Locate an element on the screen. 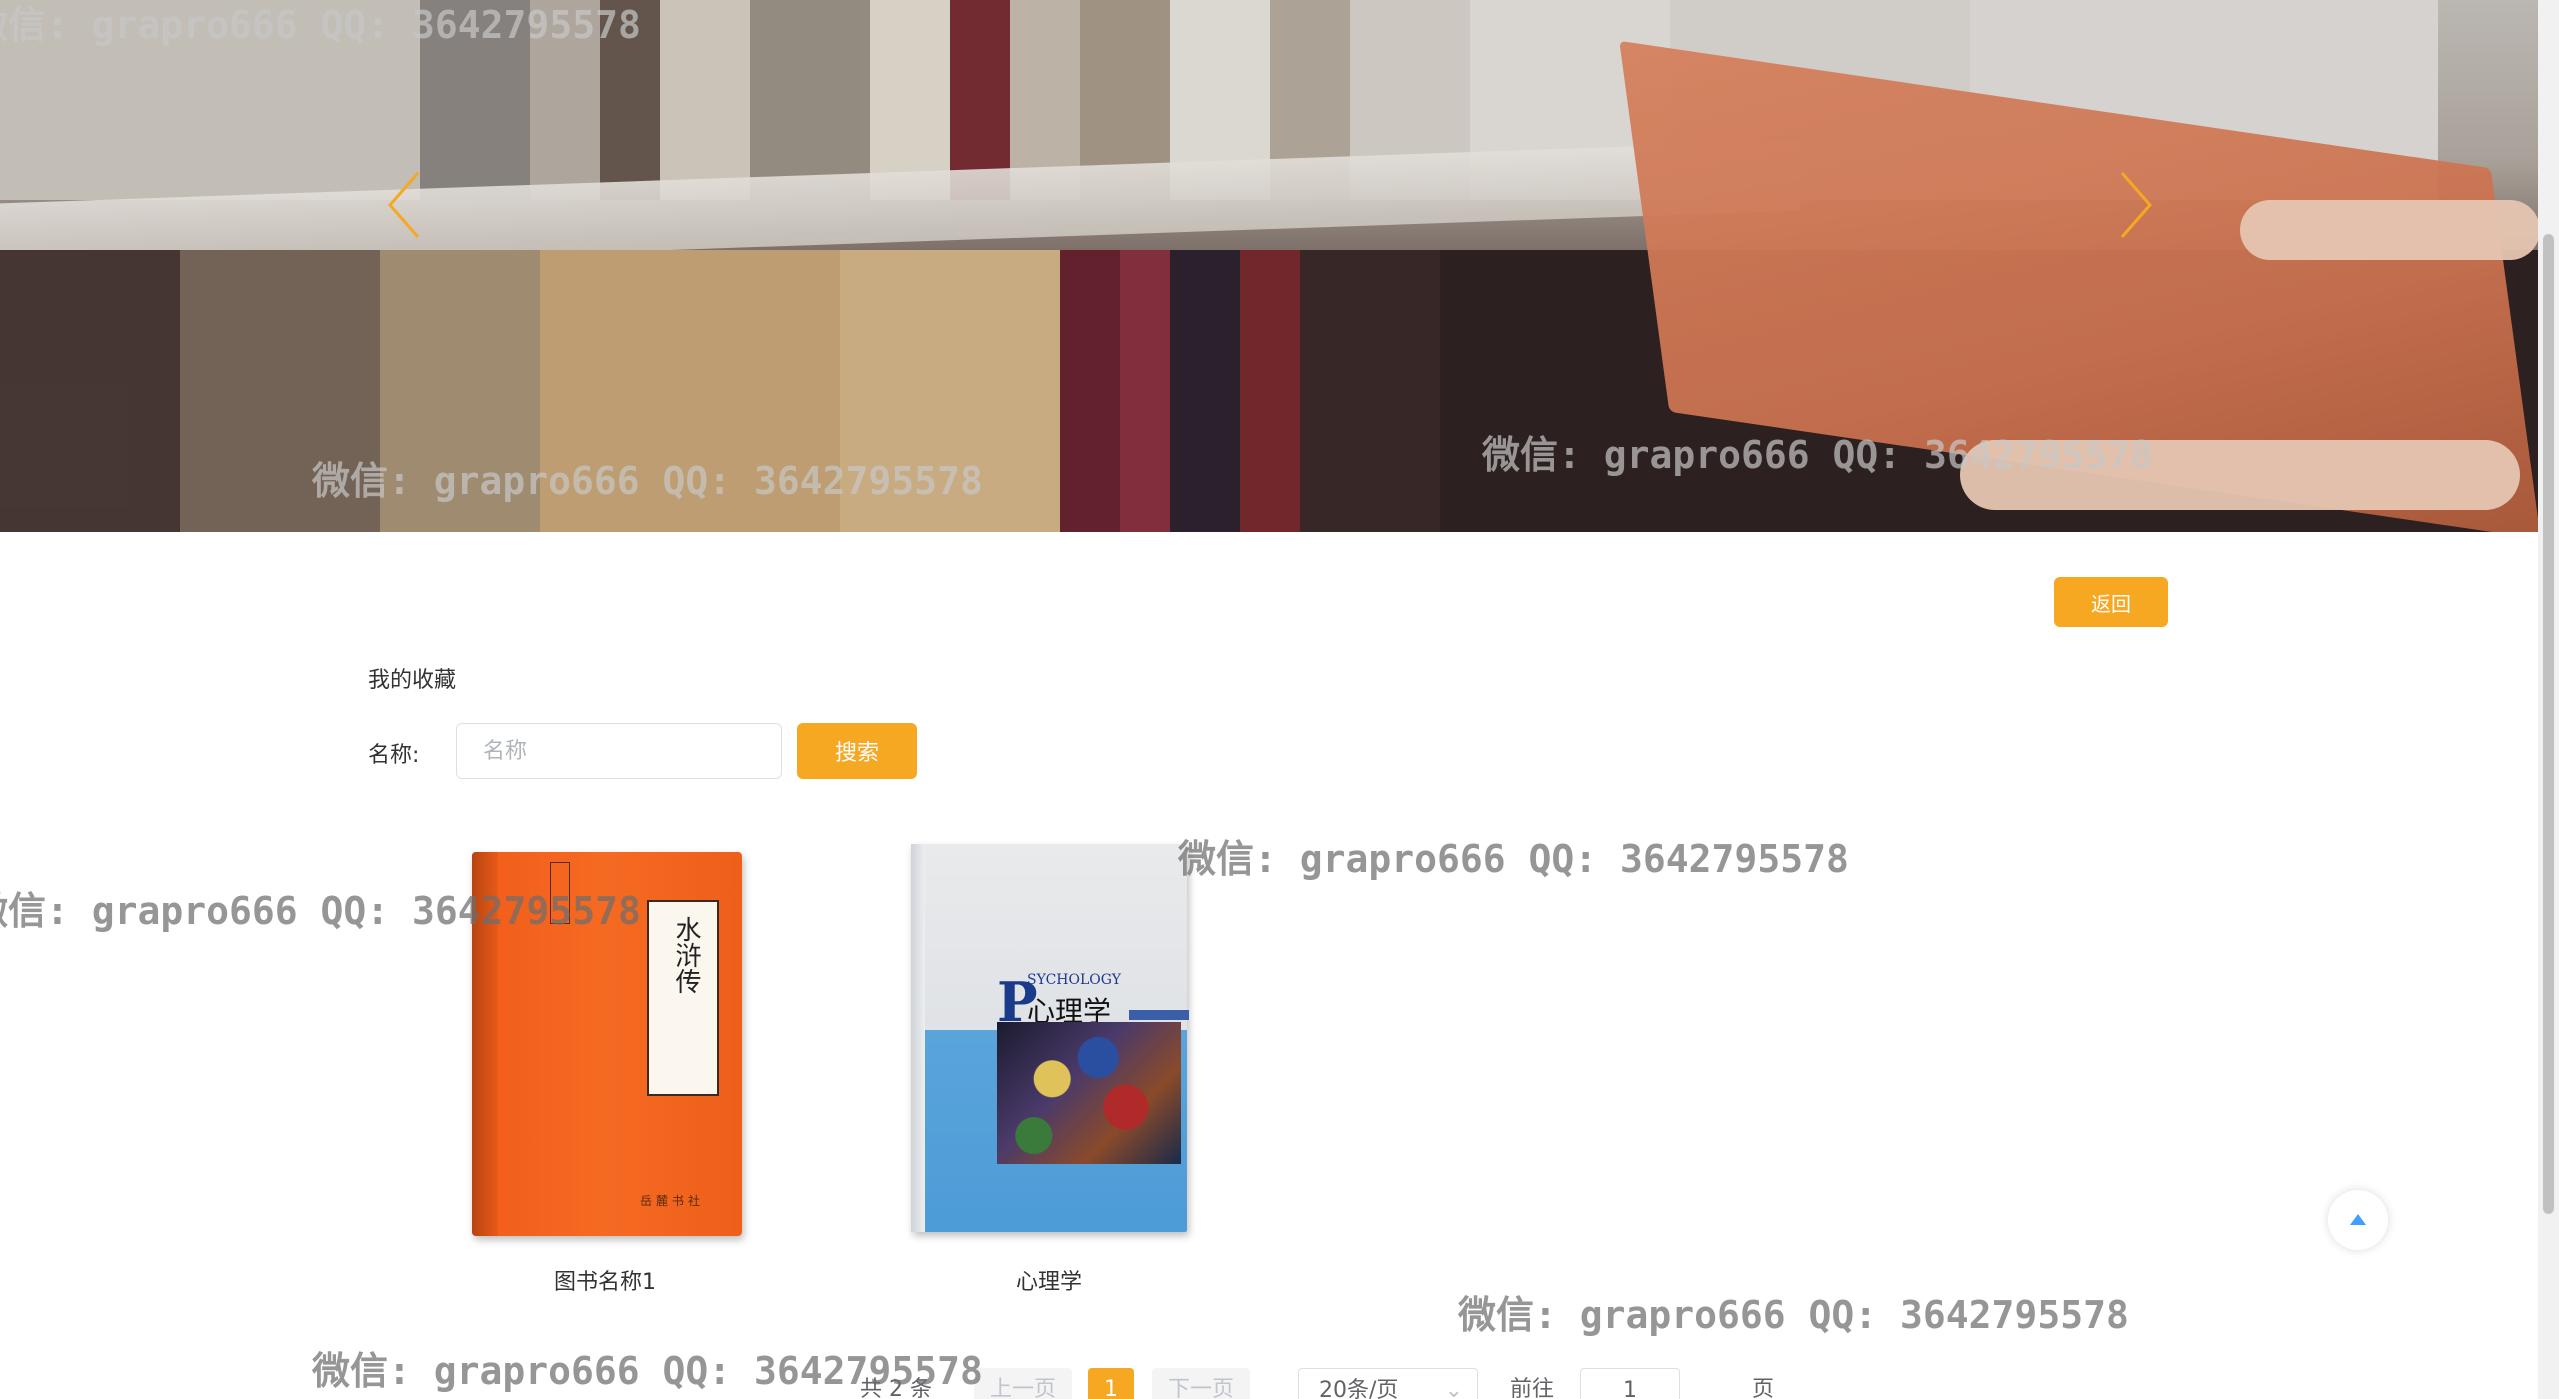 This screenshot has width=2559, height=1399. caret-up-icon is located at coordinates (2358, 1219).